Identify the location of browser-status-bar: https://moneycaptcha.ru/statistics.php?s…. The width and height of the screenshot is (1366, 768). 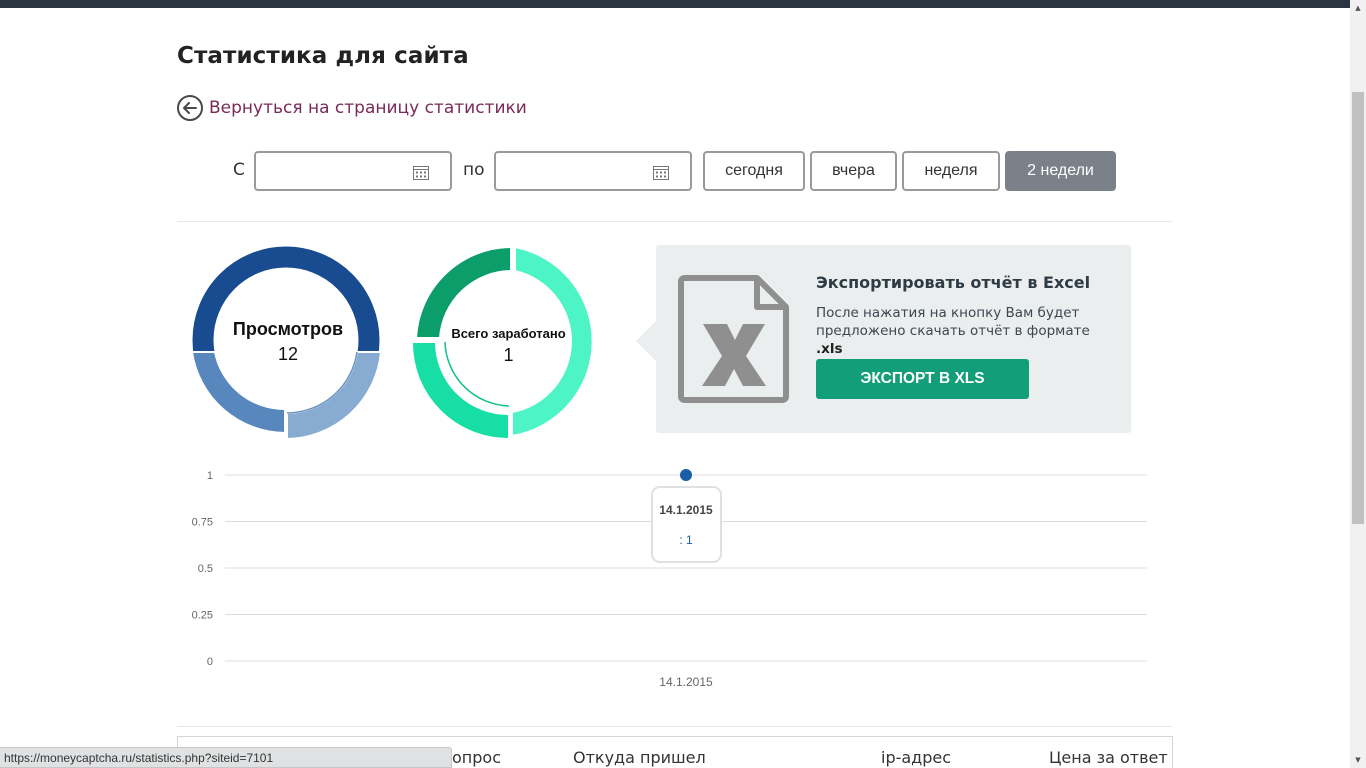
(226, 757).